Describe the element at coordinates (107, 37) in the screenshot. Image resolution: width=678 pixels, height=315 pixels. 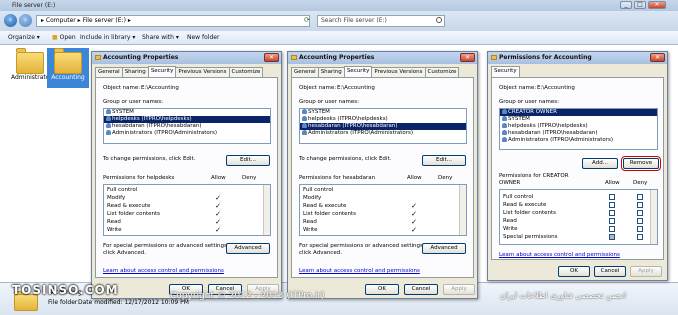
I see `include-in-library-menu: Include in library ▾` at that location.